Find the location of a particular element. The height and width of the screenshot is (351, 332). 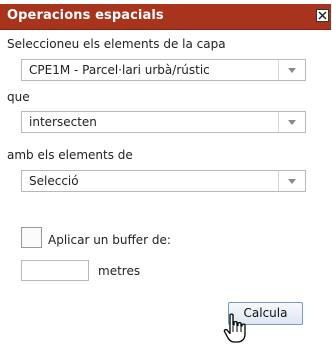

relation-select-dropdown-button is located at coordinates (291, 122).